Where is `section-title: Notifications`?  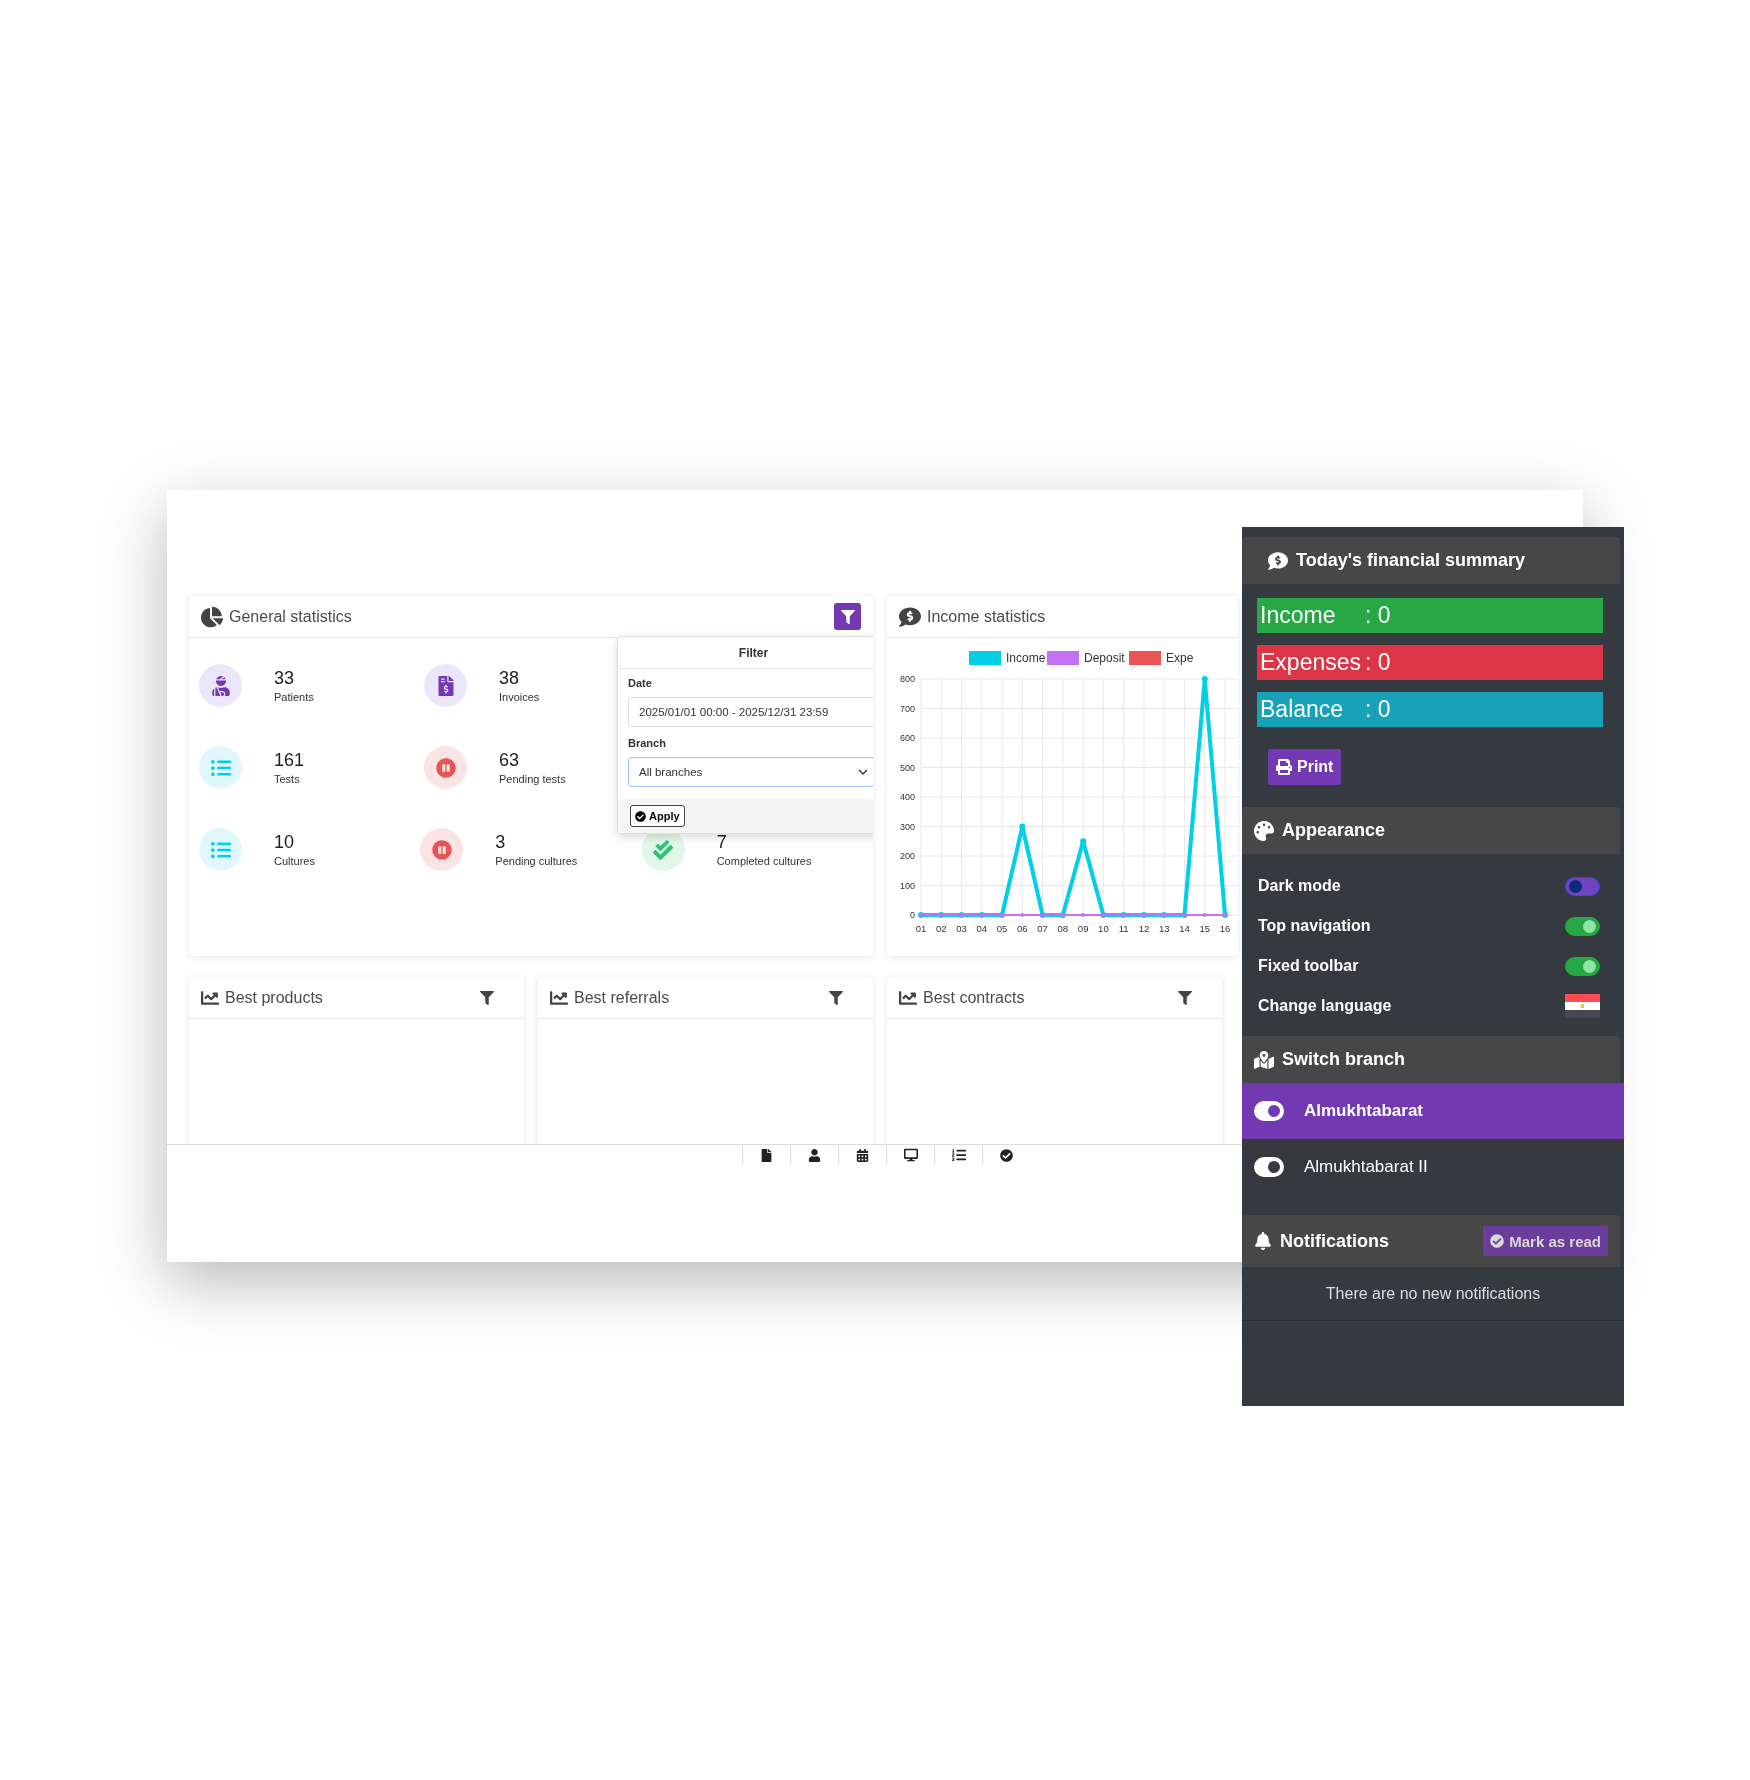 section-title: Notifications is located at coordinates (1335, 1241).